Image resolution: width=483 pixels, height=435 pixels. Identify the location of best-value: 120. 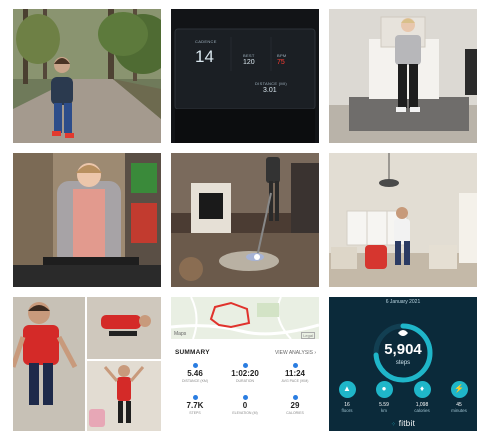
(249, 62).